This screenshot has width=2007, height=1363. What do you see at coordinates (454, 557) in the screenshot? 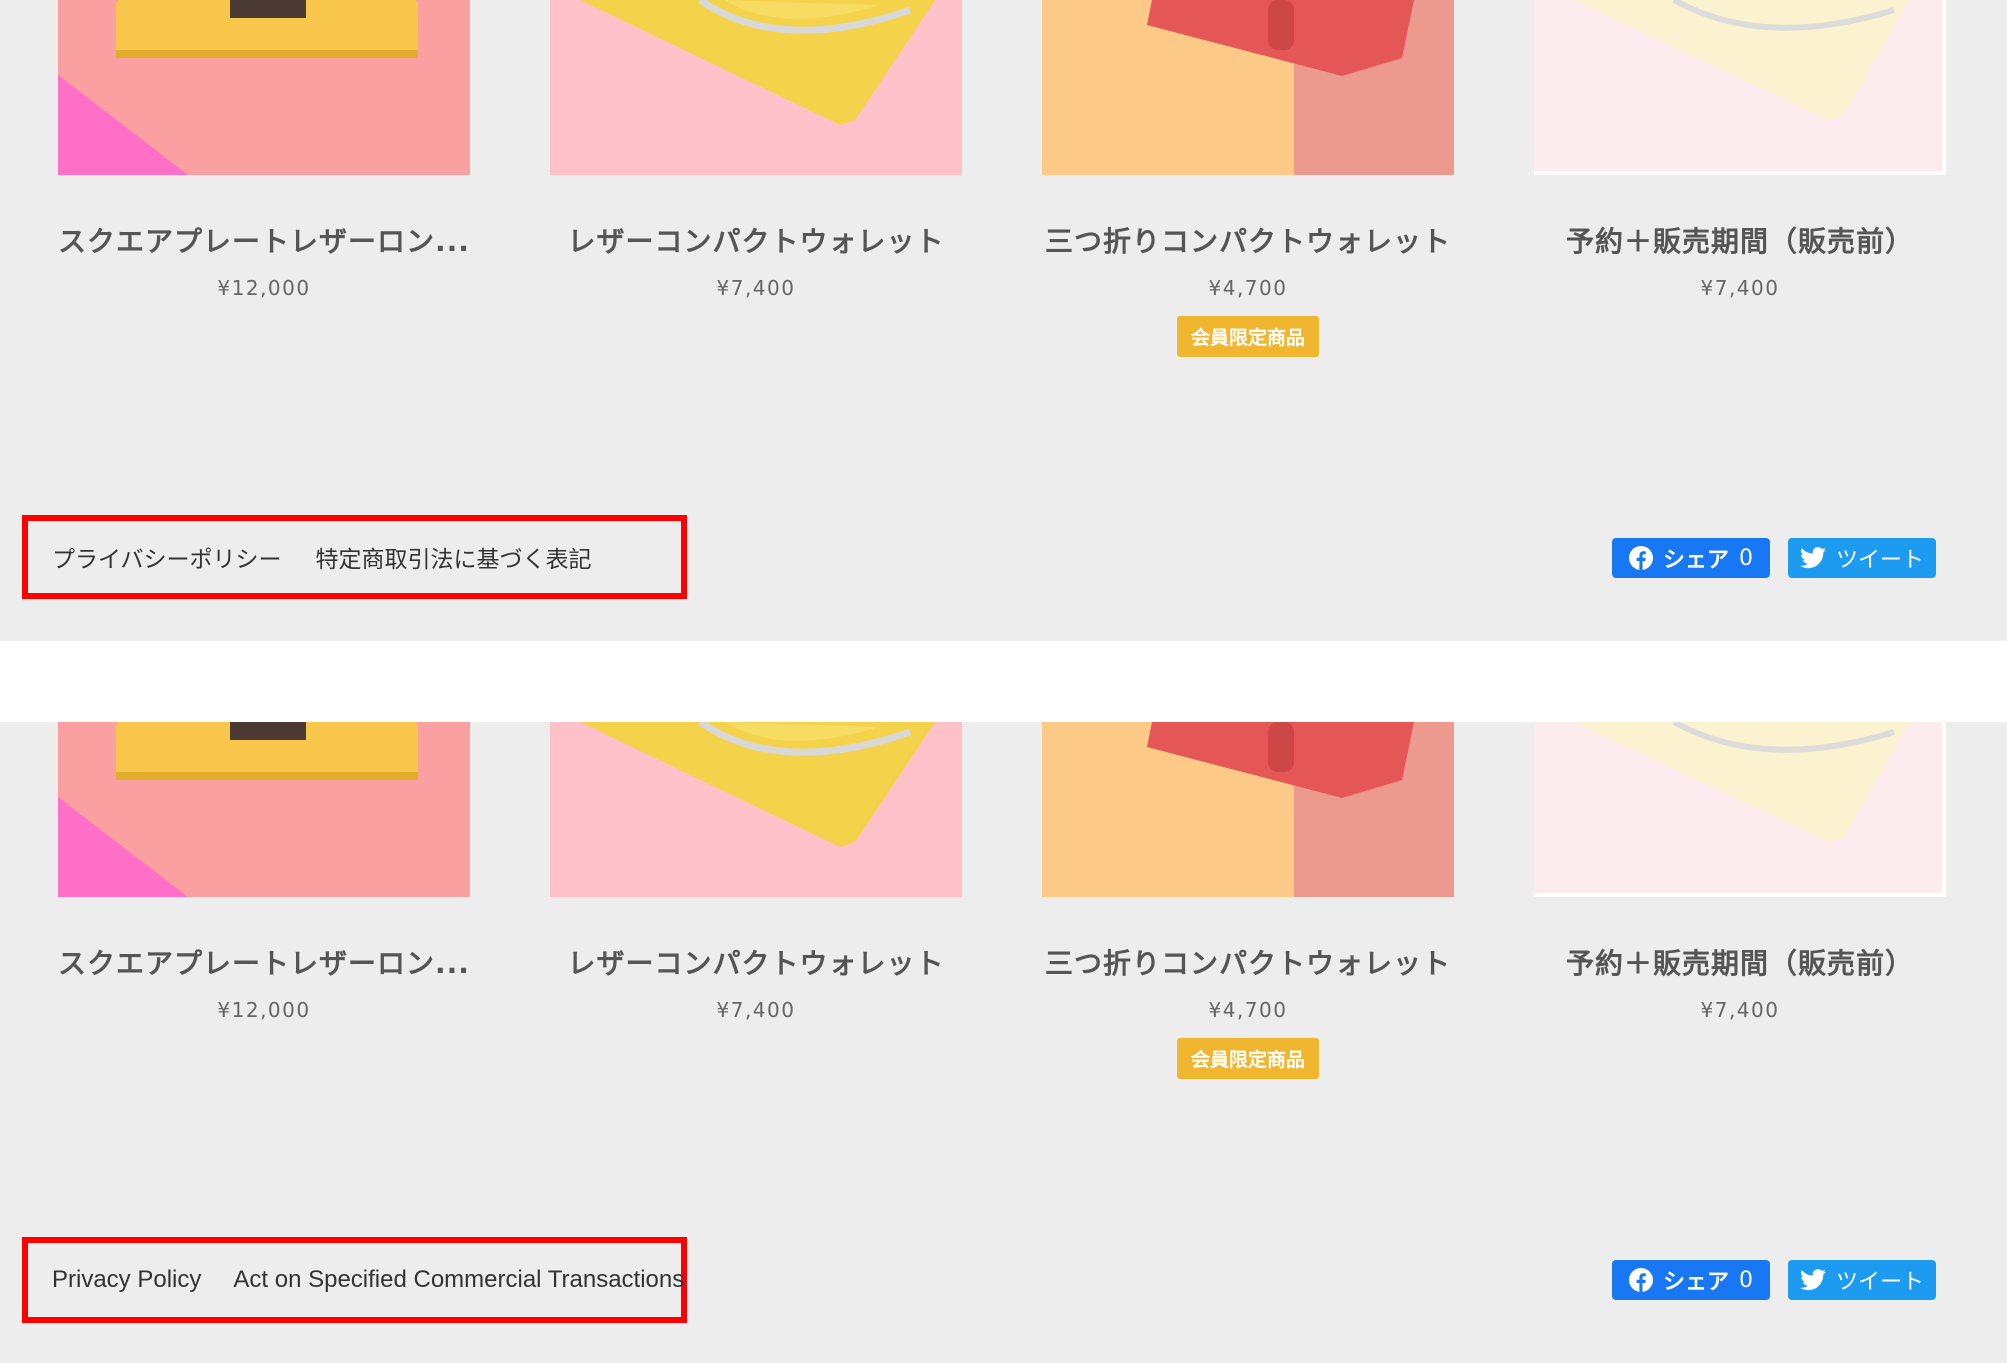
I see `commercial-transactions-link: 特定商取引法に基づく表記` at bounding box center [454, 557].